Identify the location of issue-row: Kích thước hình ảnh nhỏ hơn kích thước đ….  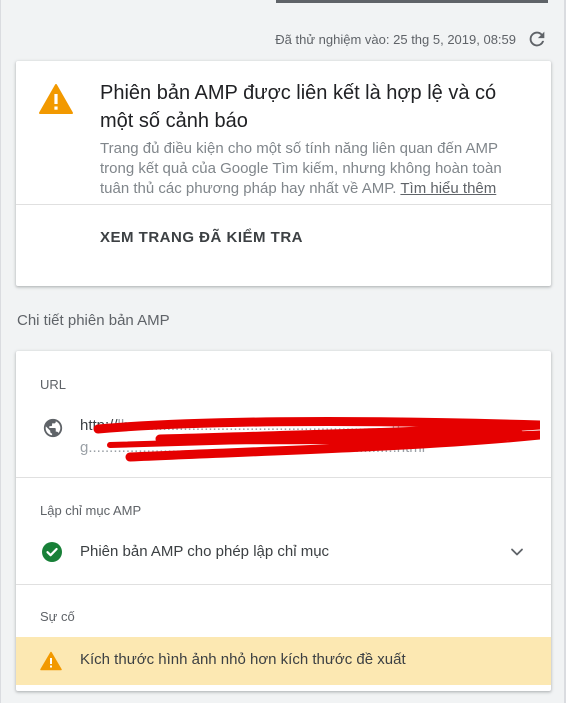
(283, 661).